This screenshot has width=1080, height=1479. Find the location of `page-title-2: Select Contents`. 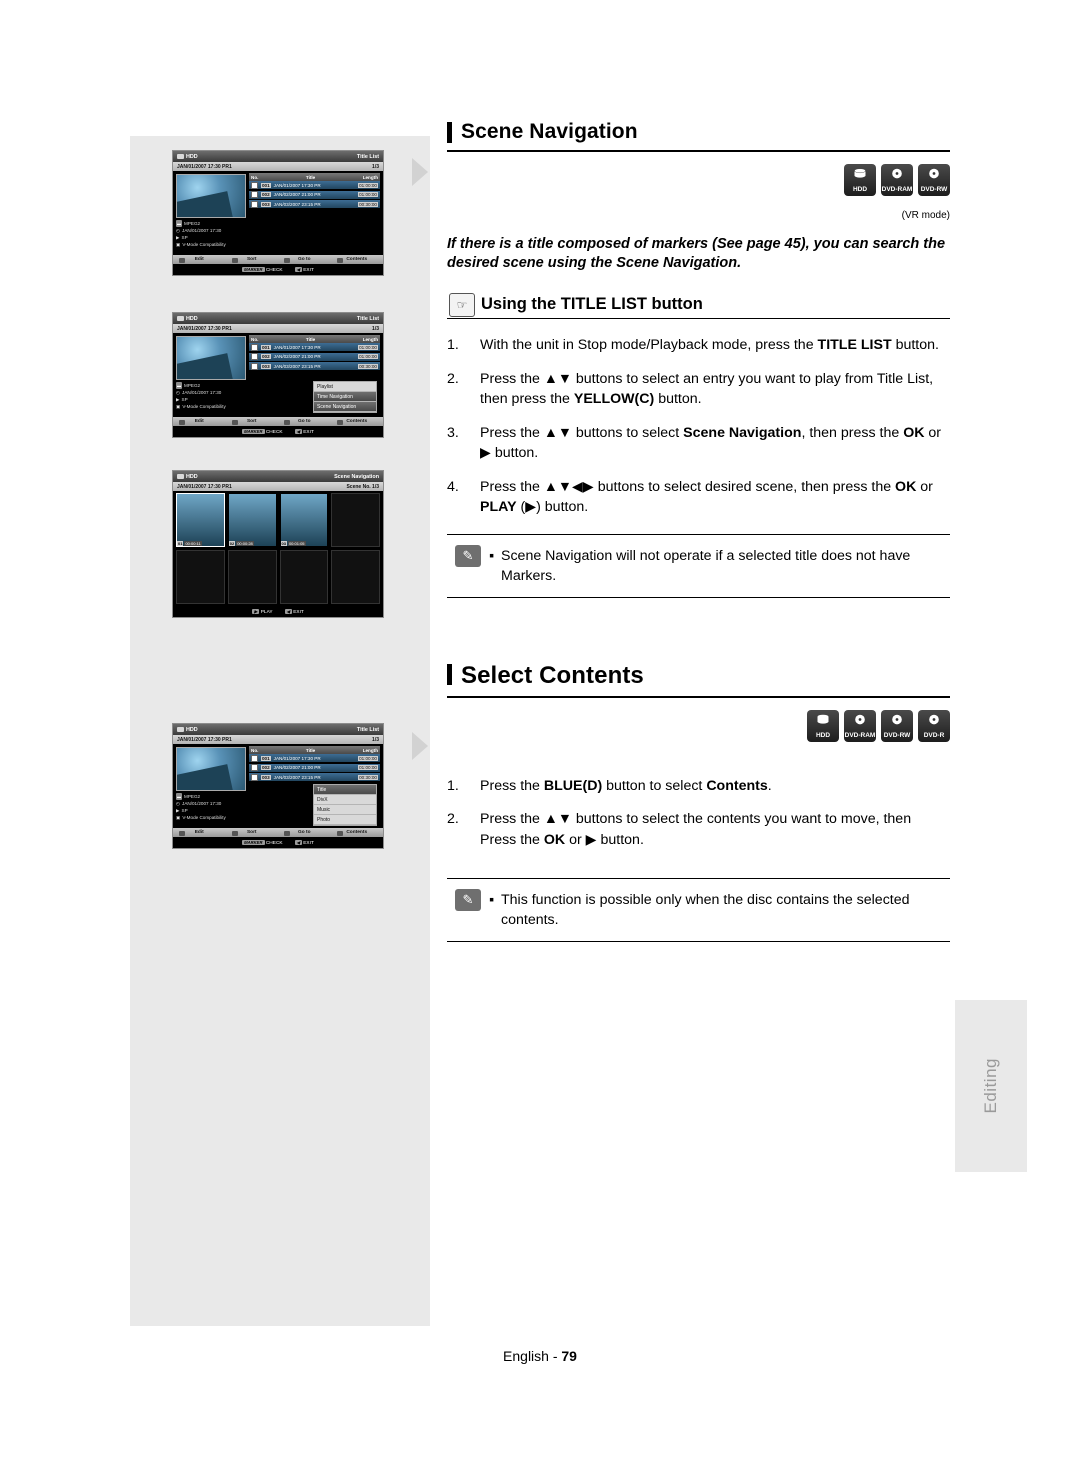

page-title-2: Select Contents is located at coordinates (698, 680).